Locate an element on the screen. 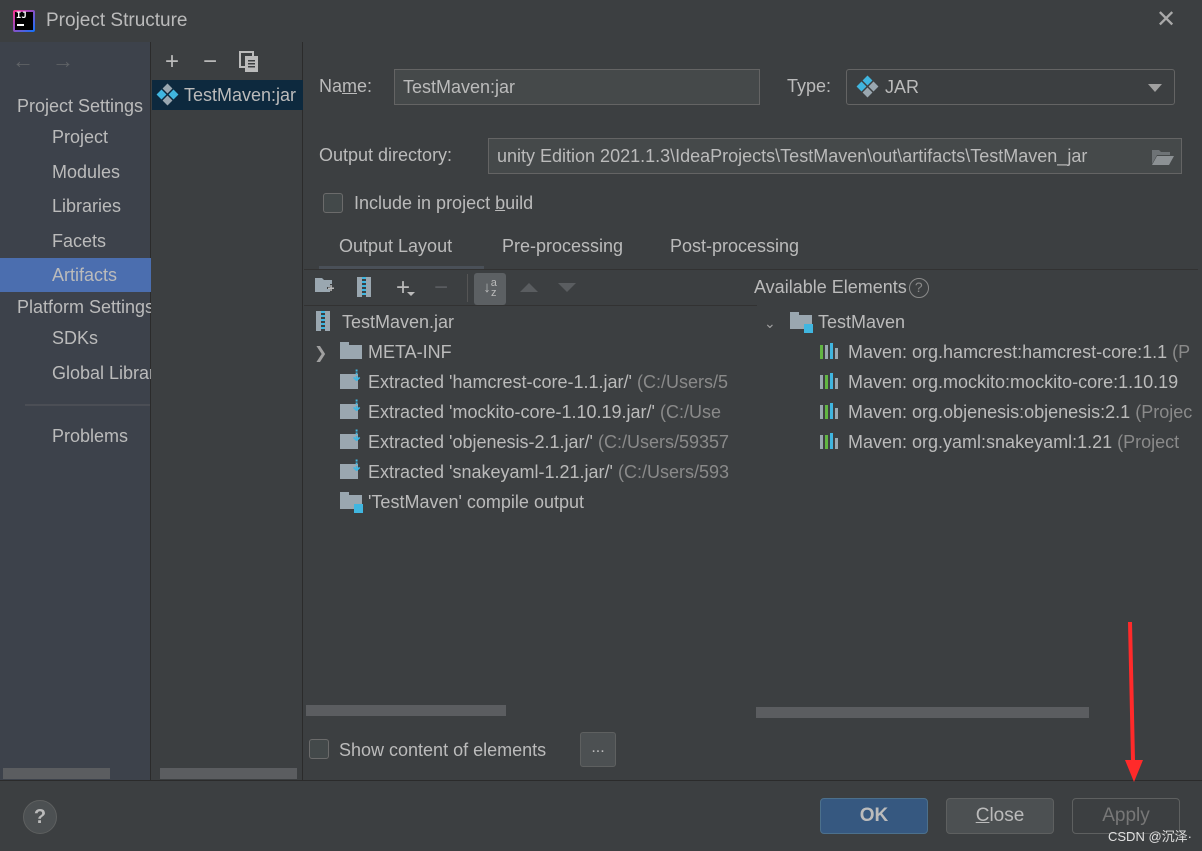 The height and width of the screenshot is (851, 1202). type-label: Type: is located at coordinates (809, 86).